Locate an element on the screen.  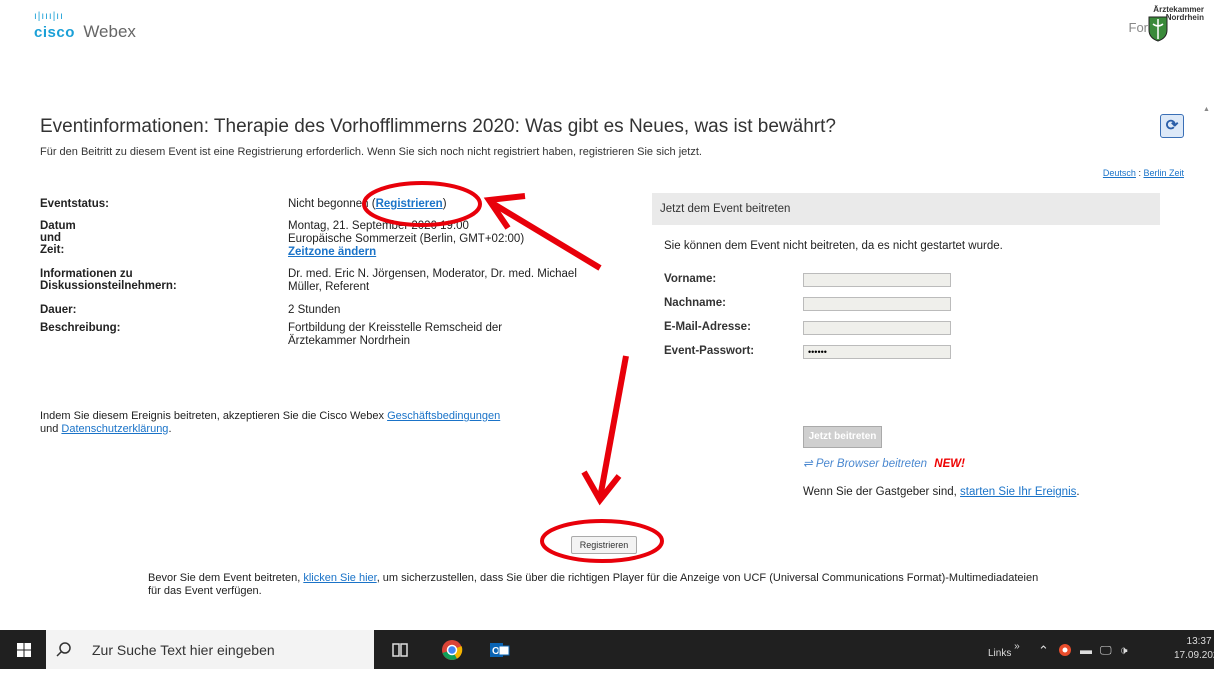
chrome-icon is located at coordinates (452, 650).